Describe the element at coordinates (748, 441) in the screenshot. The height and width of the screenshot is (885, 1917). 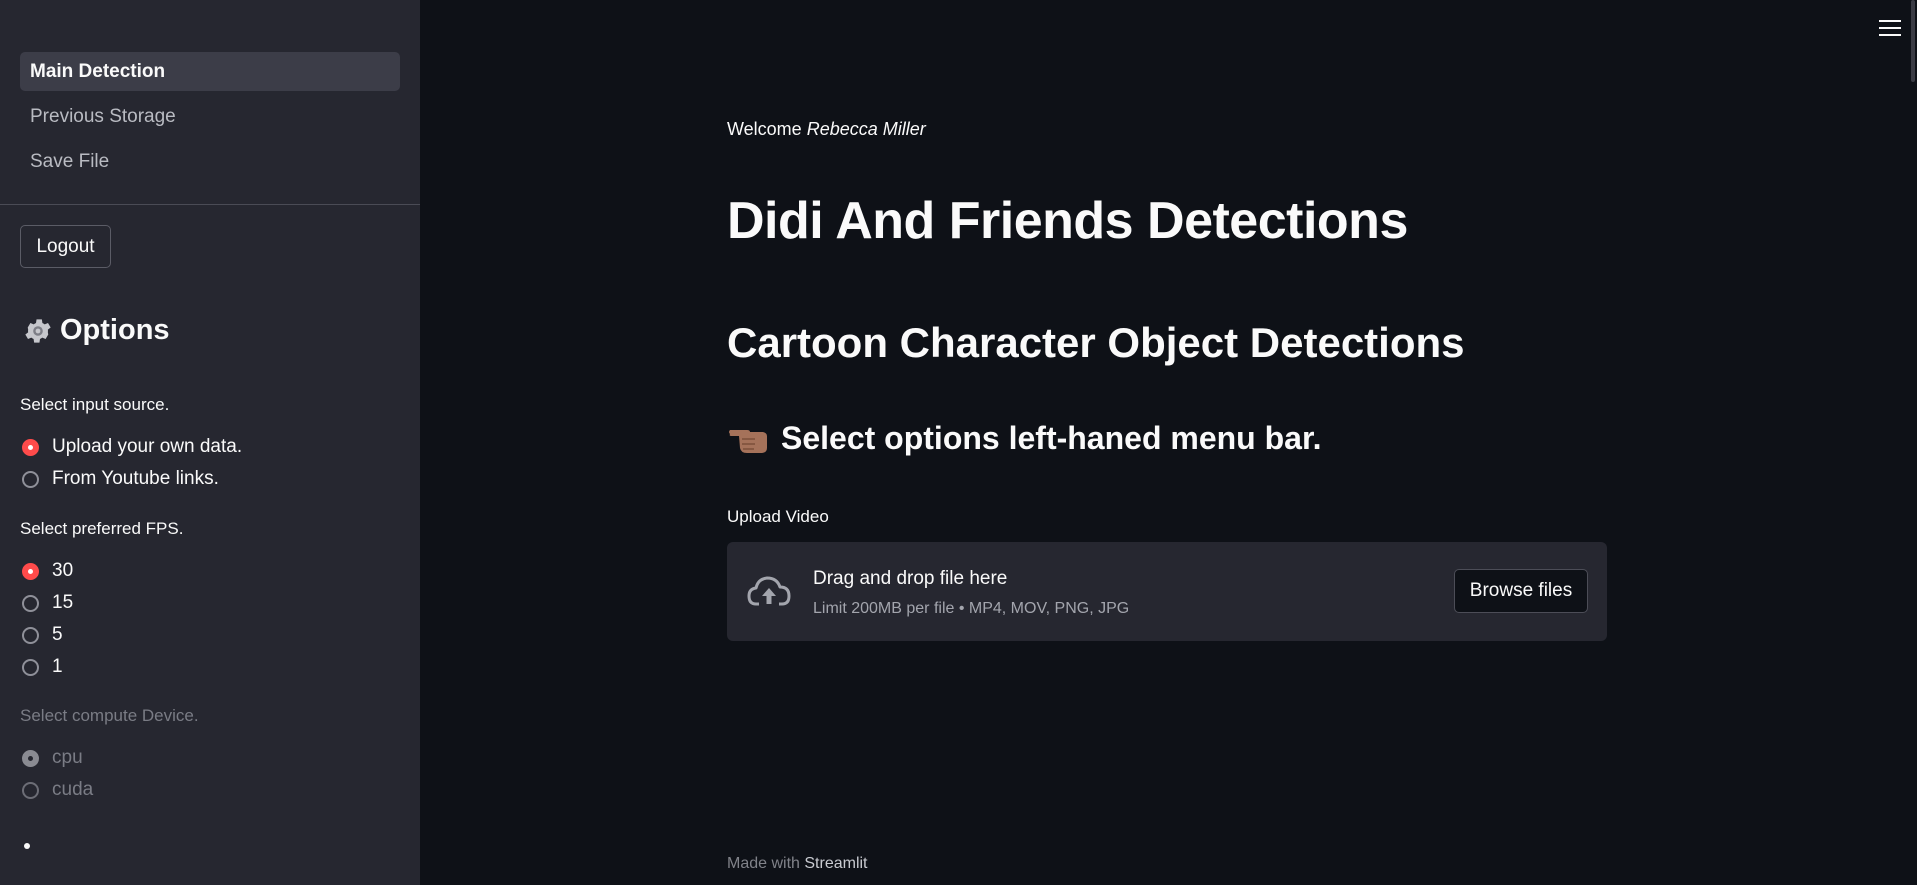
I see `pointing-hand-icon` at that location.